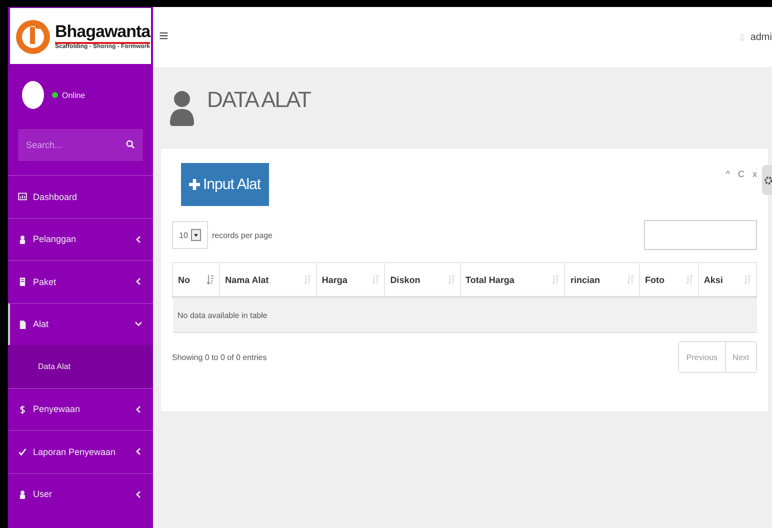 The height and width of the screenshot is (528, 772). What do you see at coordinates (163, 37) in the screenshot?
I see `menu-toggle: ≡` at bounding box center [163, 37].